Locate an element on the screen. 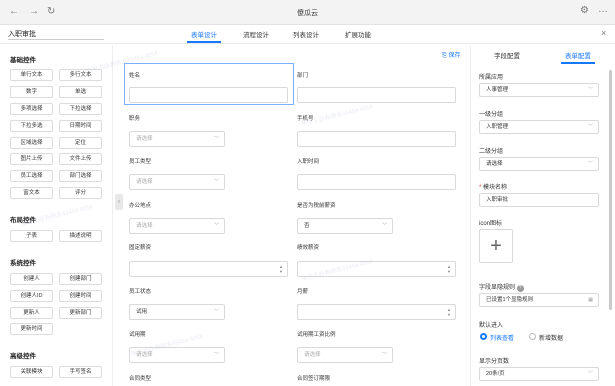 The height and width of the screenshot is (386, 615). field-label-office: 办公地点 is located at coordinates (140, 206).